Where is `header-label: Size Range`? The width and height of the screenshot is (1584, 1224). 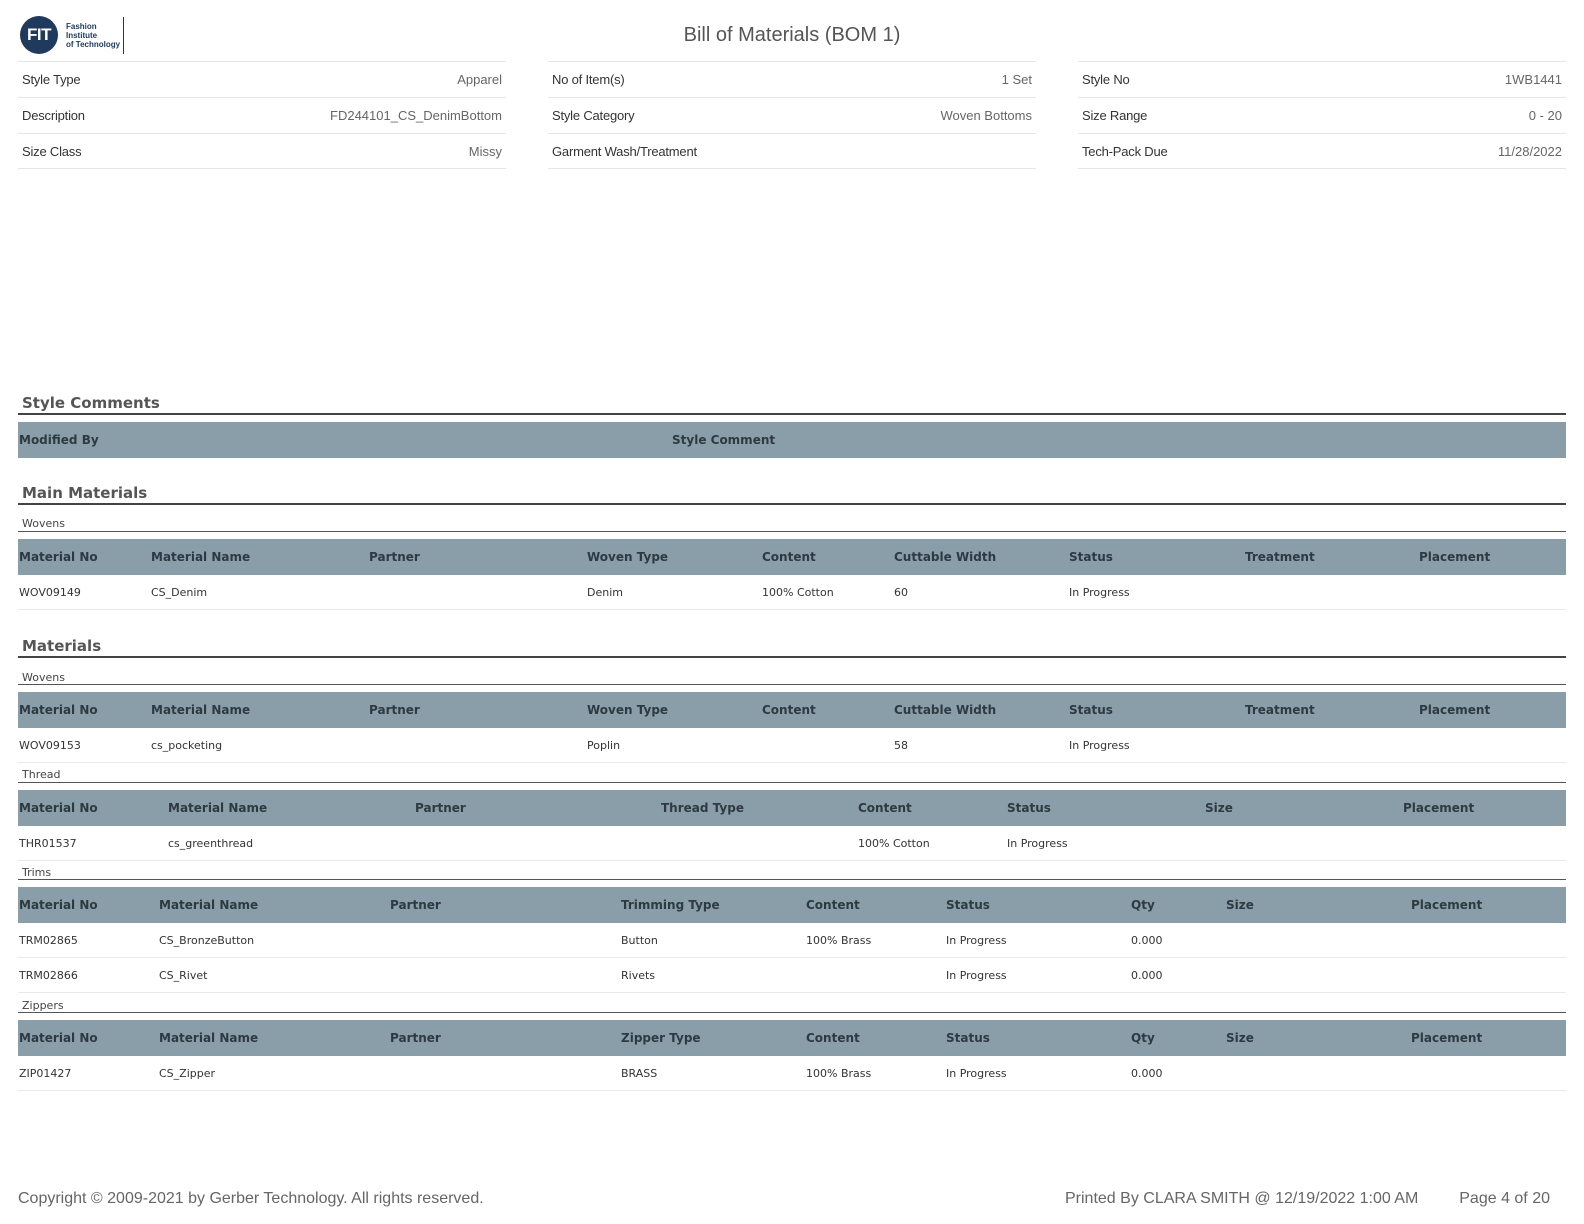
header-label: Size Range is located at coordinates (1115, 115).